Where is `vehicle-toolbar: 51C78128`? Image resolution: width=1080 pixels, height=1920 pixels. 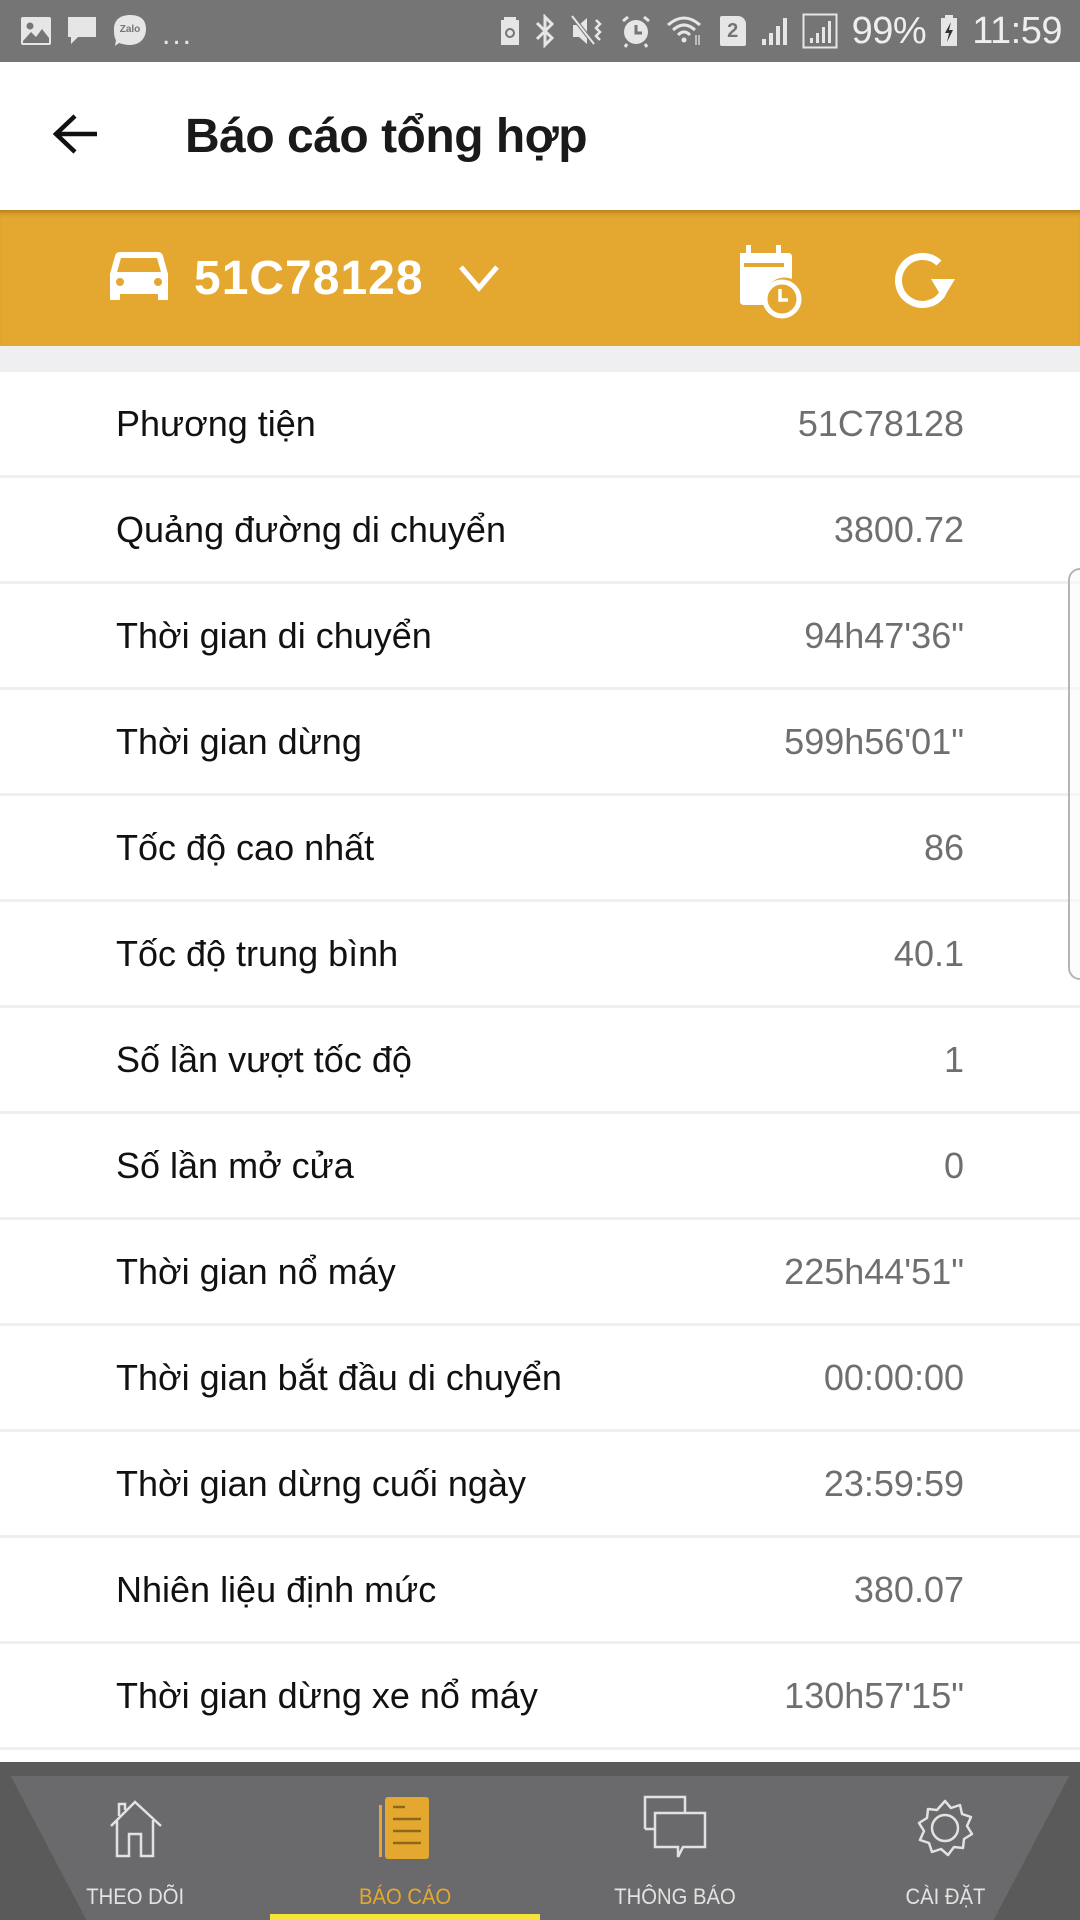
vehicle-toolbar: 51C78128 is located at coordinates (540, 278).